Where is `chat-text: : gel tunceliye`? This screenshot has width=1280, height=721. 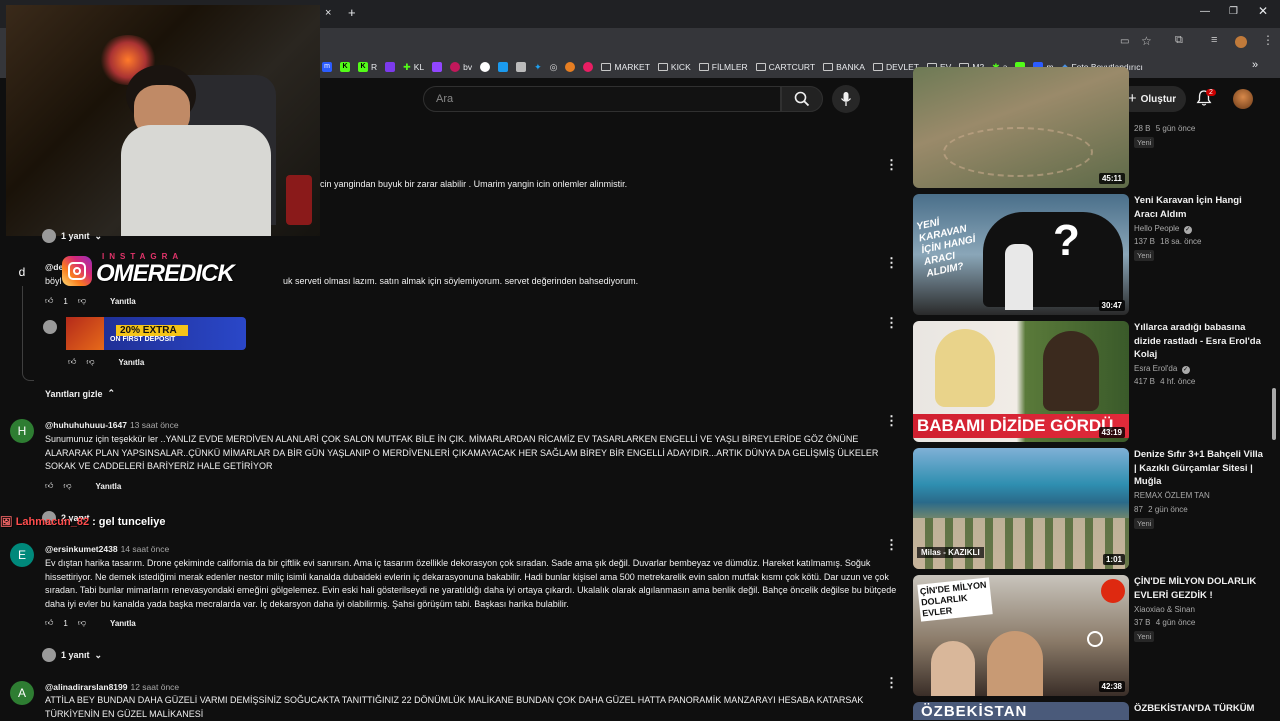 chat-text: : gel tunceliye is located at coordinates (129, 522).